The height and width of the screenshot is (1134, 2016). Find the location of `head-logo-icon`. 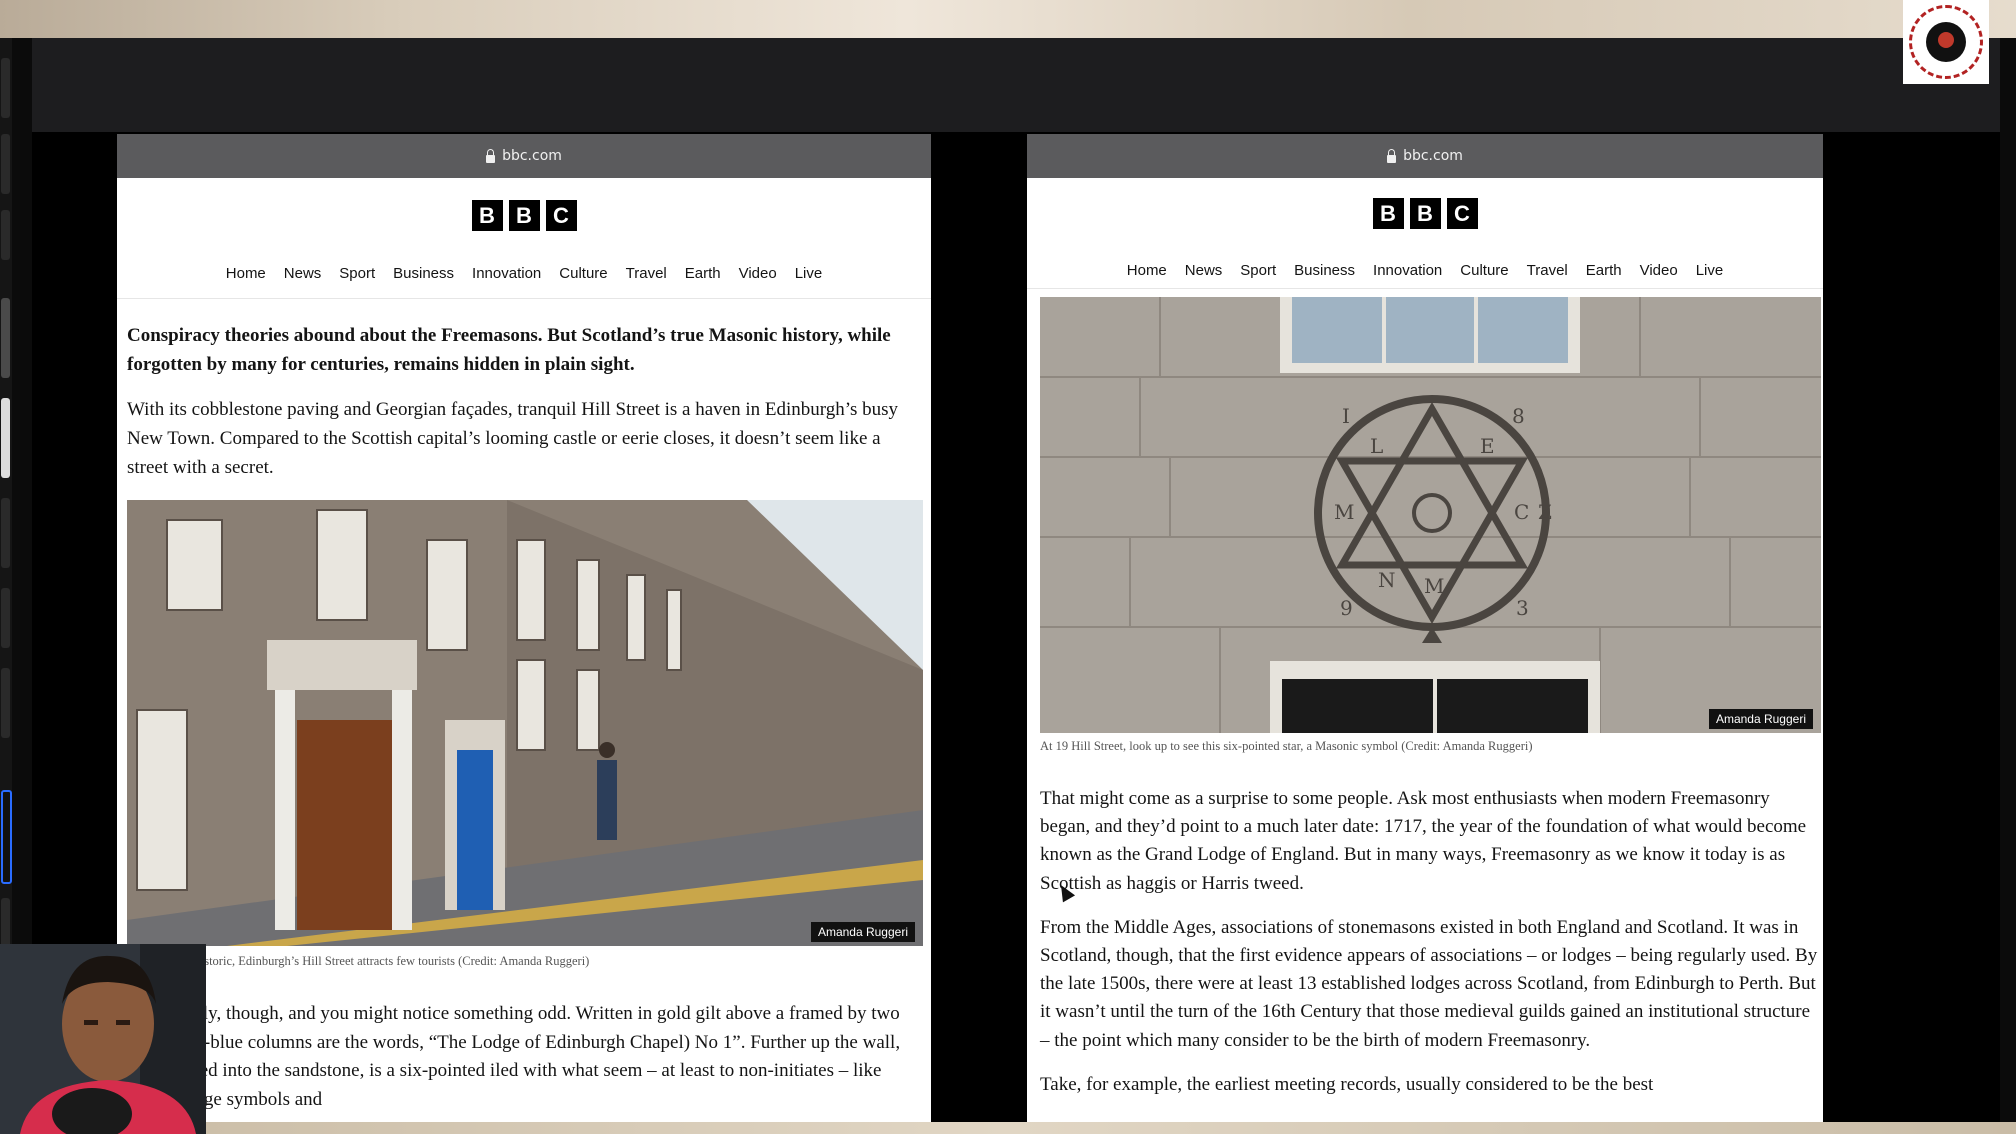

head-logo-icon is located at coordinates (1946, 42).